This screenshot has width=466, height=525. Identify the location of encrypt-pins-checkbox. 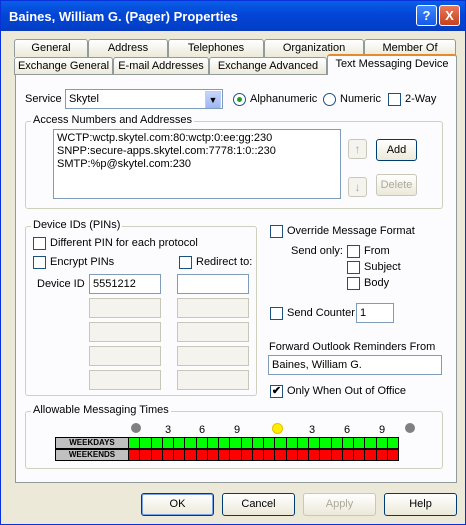
(39, 262).